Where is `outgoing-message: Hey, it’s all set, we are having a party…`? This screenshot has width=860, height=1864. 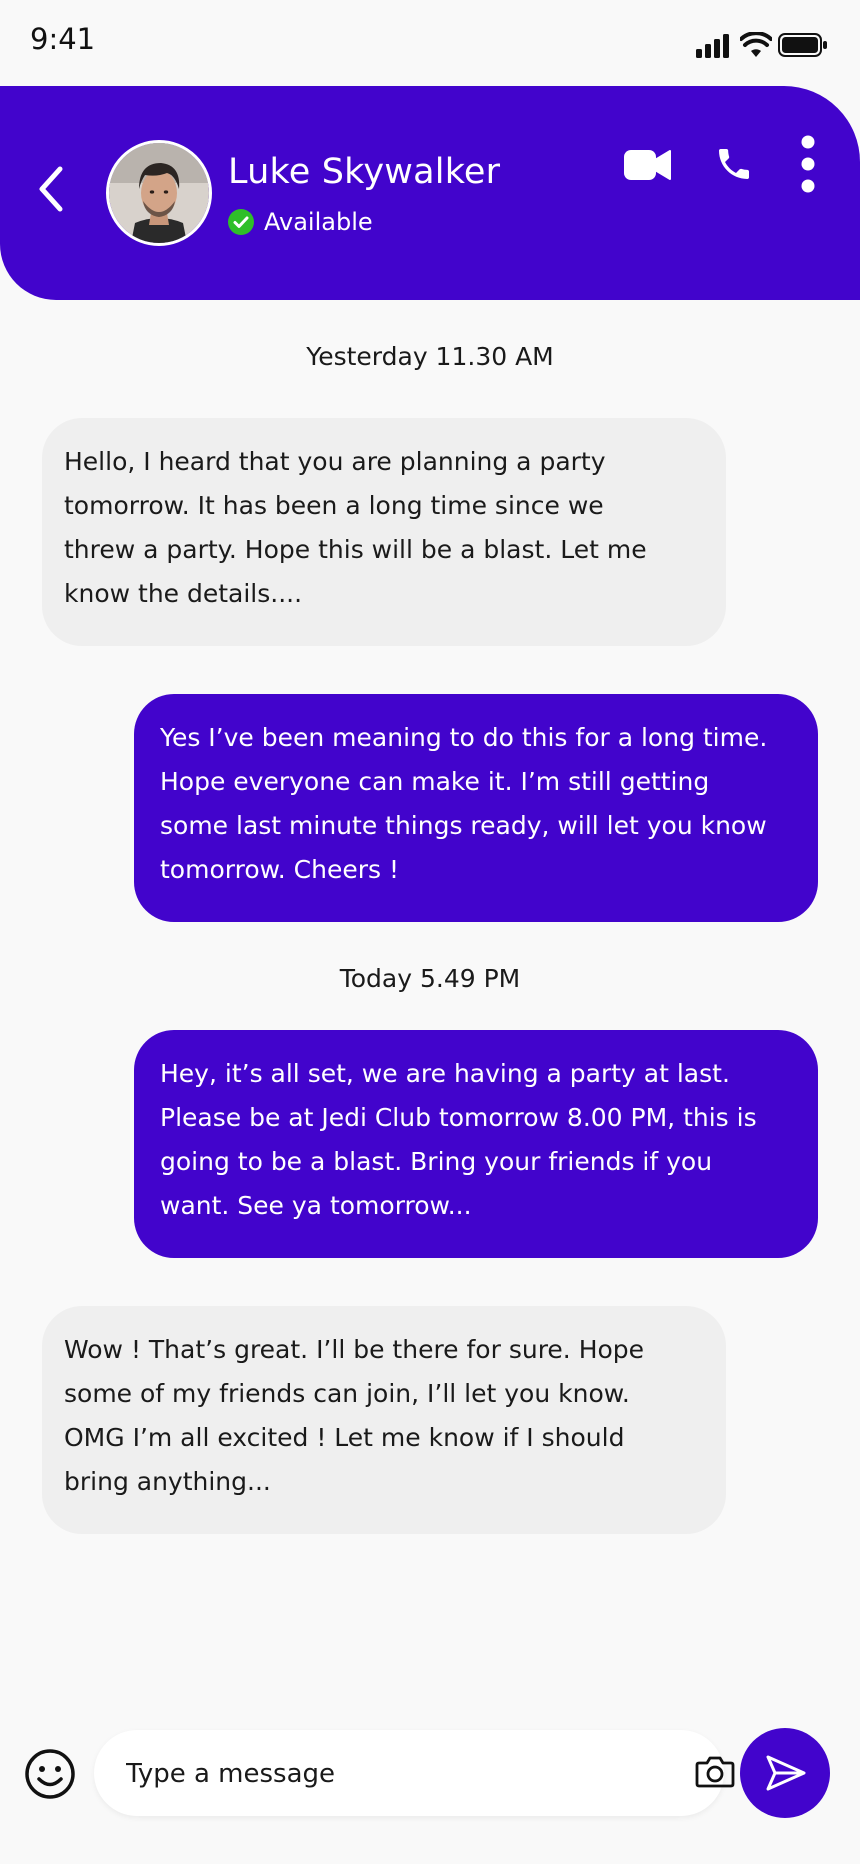 outgoing-message: Hey, it’s all set, we are having a party… is located at coordinates (476, 1144).